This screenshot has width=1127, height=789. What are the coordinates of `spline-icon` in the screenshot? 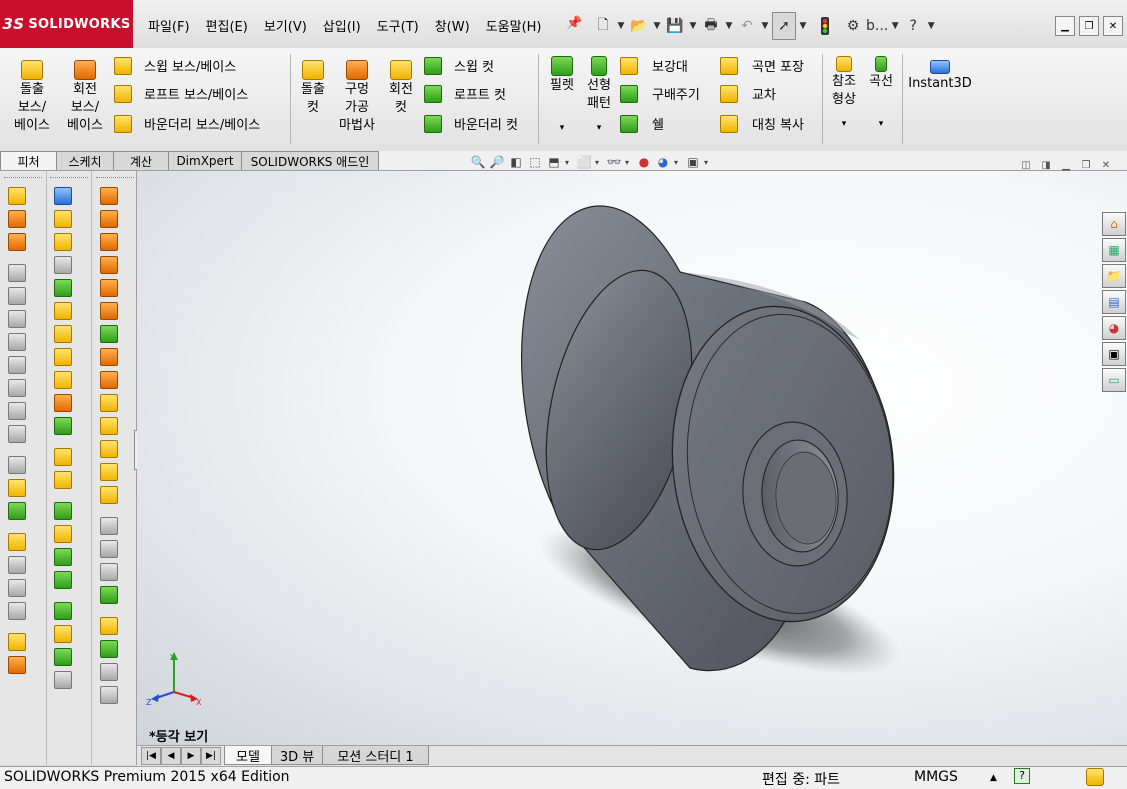 It's located at (63, 334).